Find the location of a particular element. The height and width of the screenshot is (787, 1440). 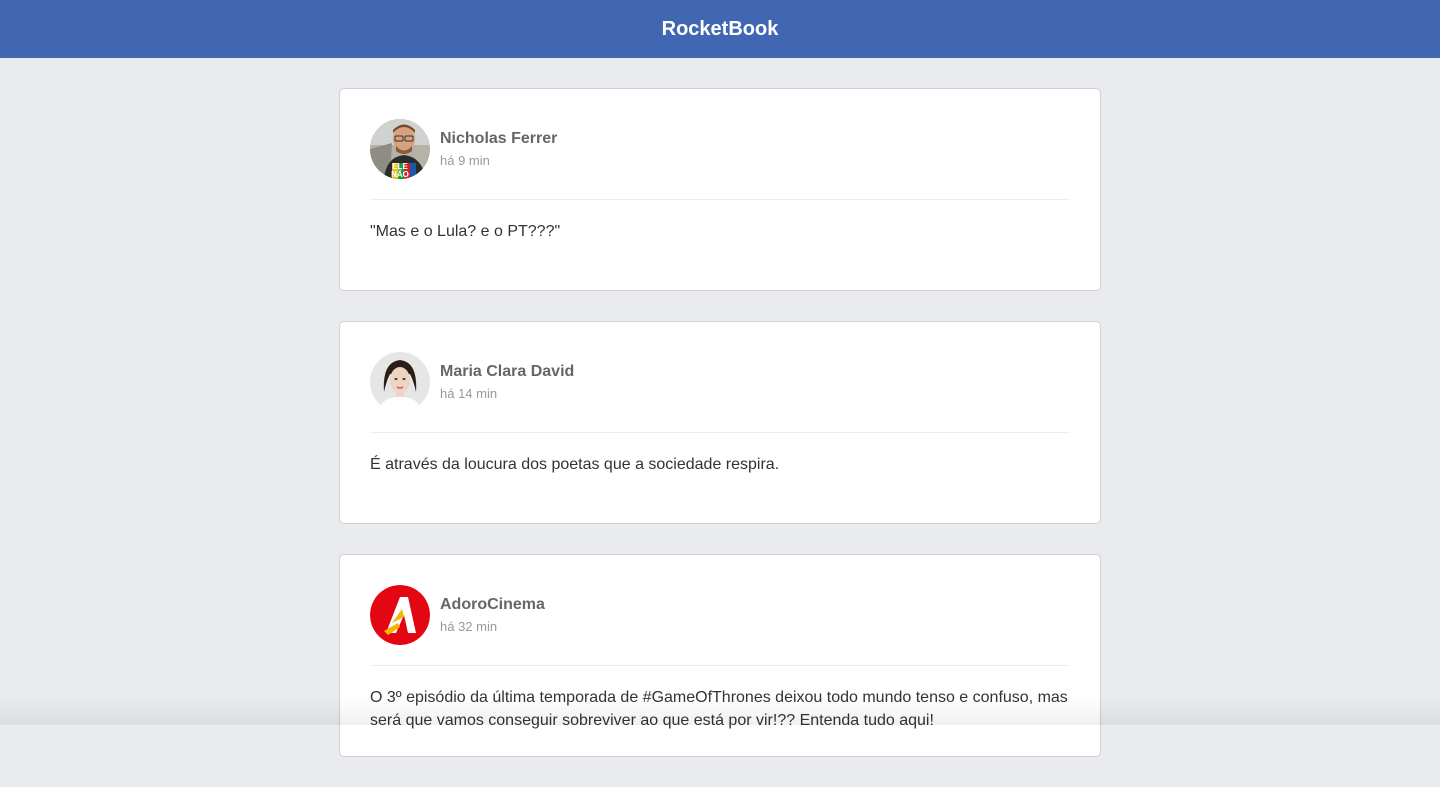

post-content: "Mas e o Lula? e o PT???" is located at coordinates (465, 231).